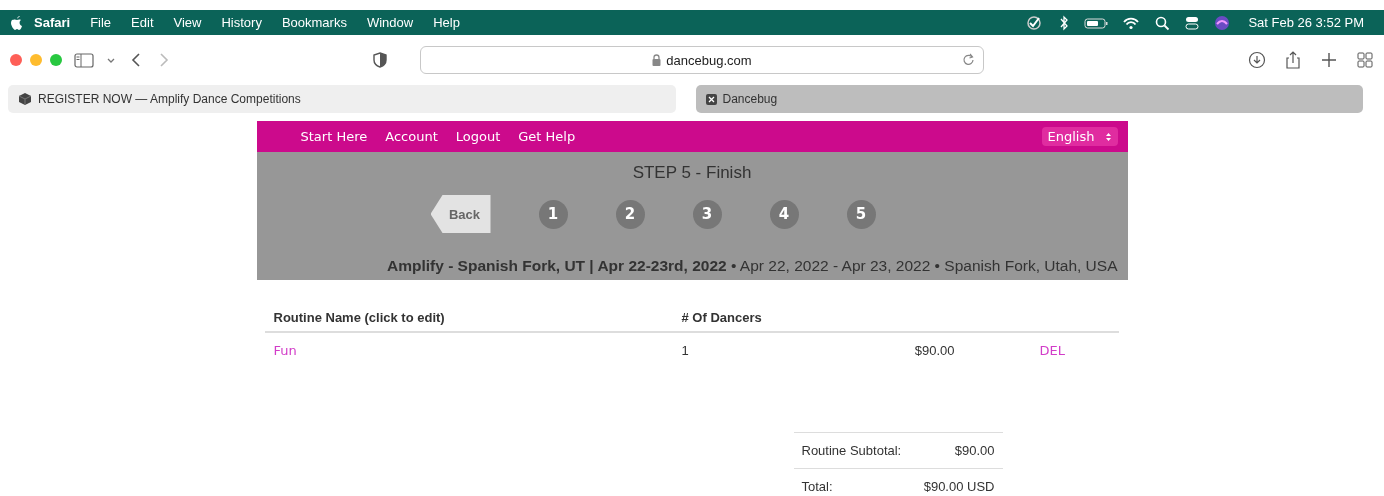  I want to click on language-select: English, so click(1079, 136).